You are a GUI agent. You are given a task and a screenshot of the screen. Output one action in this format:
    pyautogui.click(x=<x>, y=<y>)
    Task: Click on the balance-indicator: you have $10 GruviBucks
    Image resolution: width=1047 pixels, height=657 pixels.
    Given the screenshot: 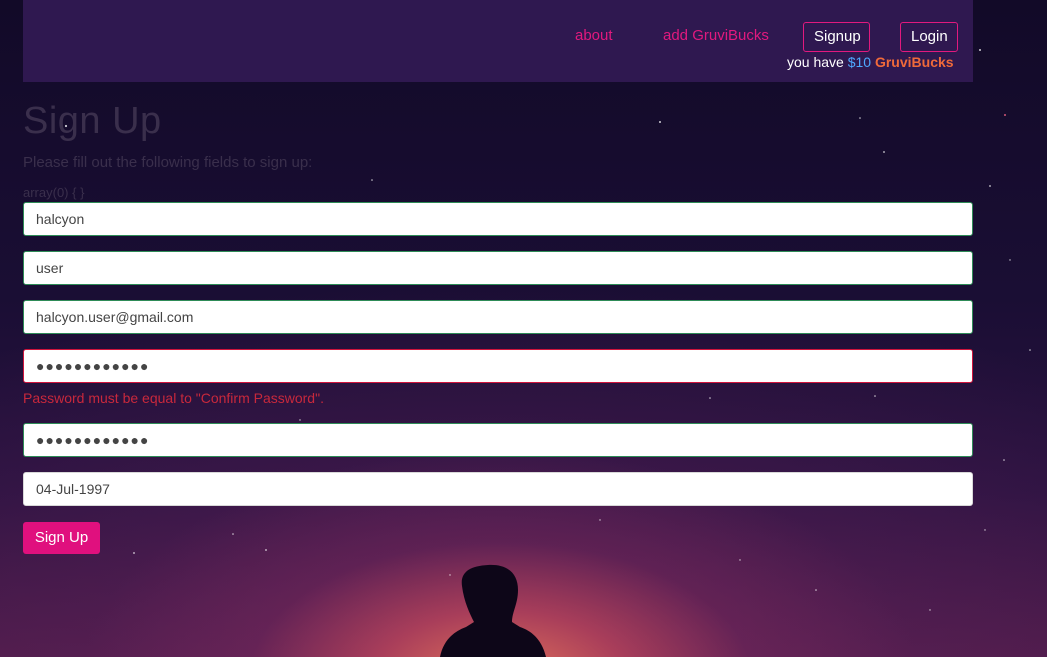 What is the action you would take?
    pyautogui.click(x=870, y=62)
    